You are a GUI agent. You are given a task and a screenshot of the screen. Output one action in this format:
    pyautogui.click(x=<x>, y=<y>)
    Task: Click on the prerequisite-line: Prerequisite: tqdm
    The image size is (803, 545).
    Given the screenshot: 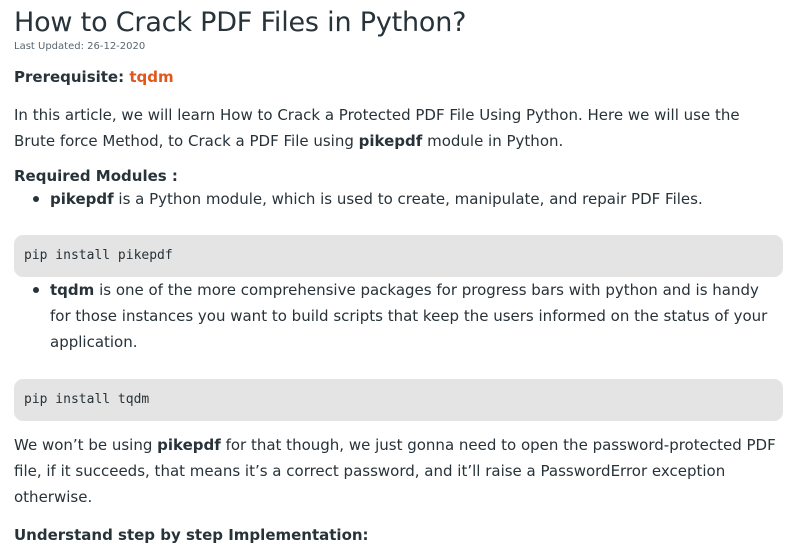 What is the action you would take?
    pyautogui.click(x=398, y=77)
    